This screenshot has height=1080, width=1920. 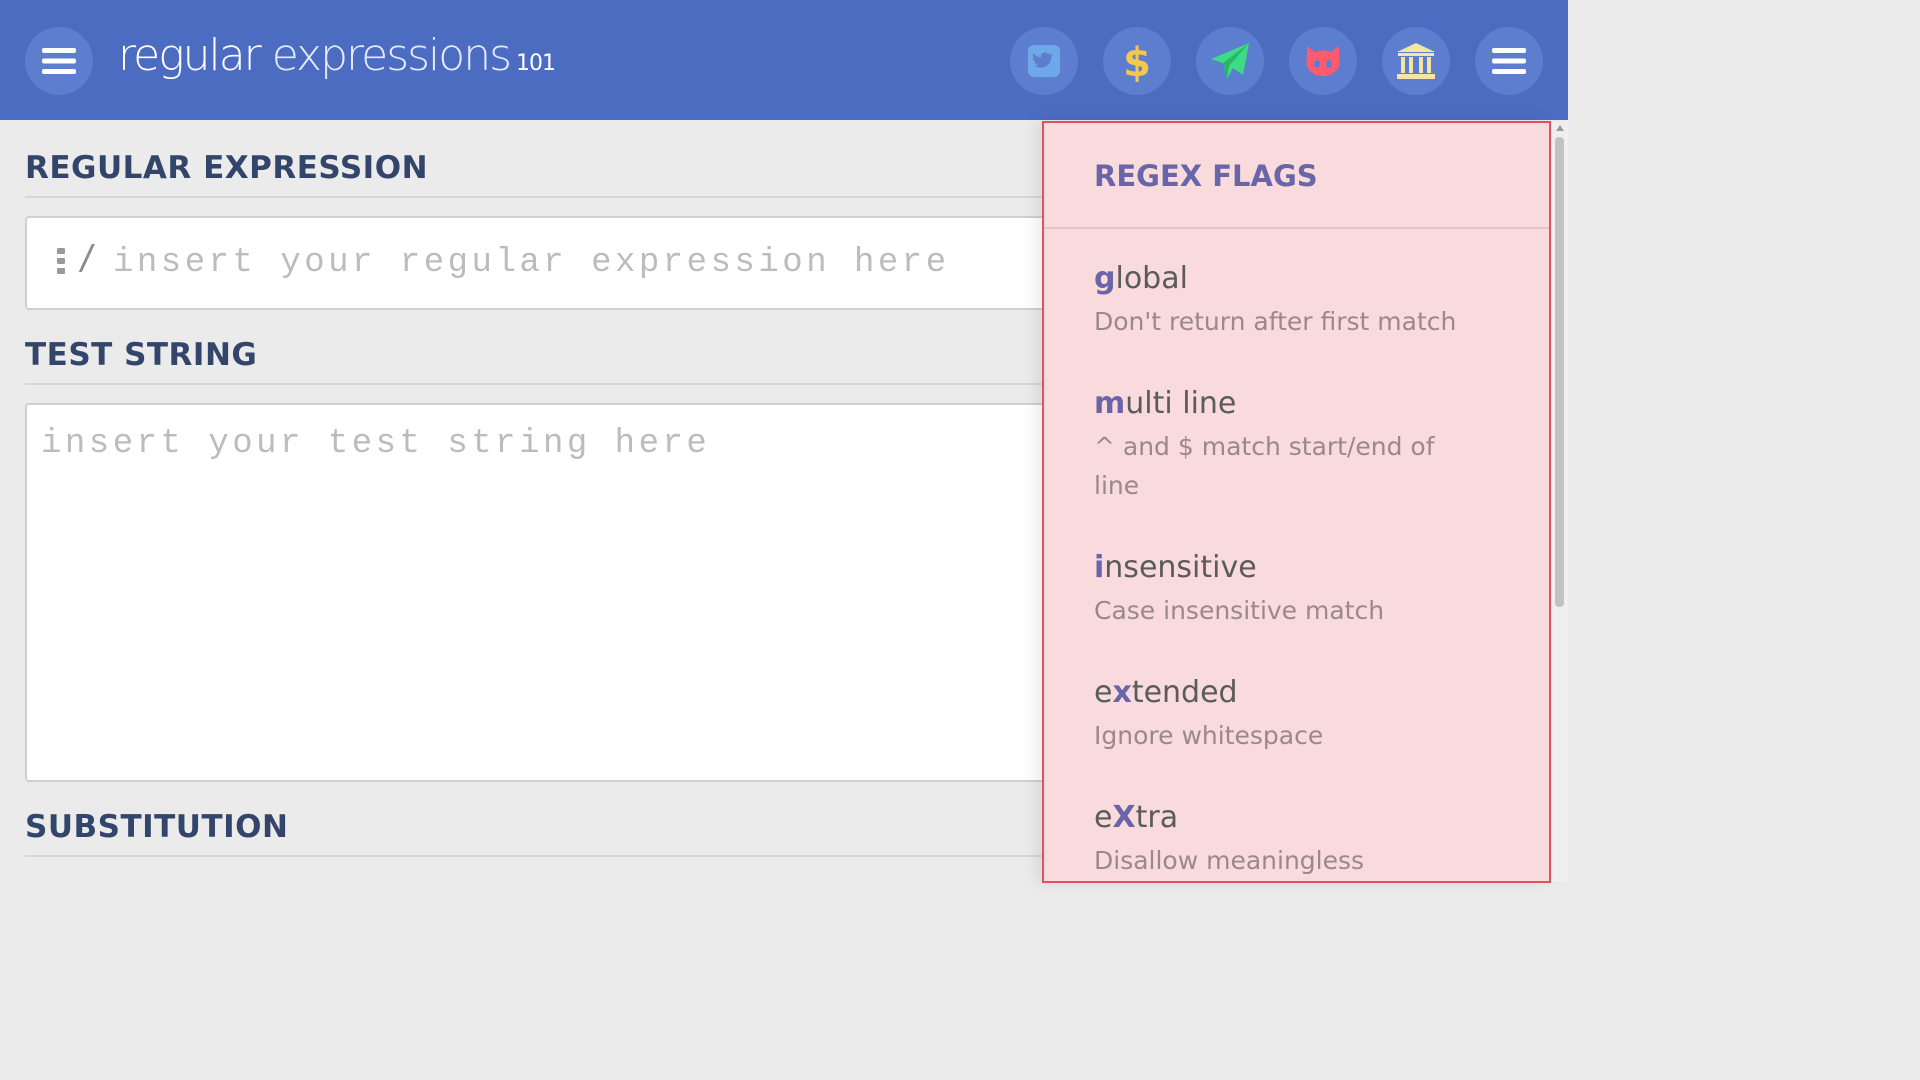 I want to click on github-icon, so click(x=1323, y=61).